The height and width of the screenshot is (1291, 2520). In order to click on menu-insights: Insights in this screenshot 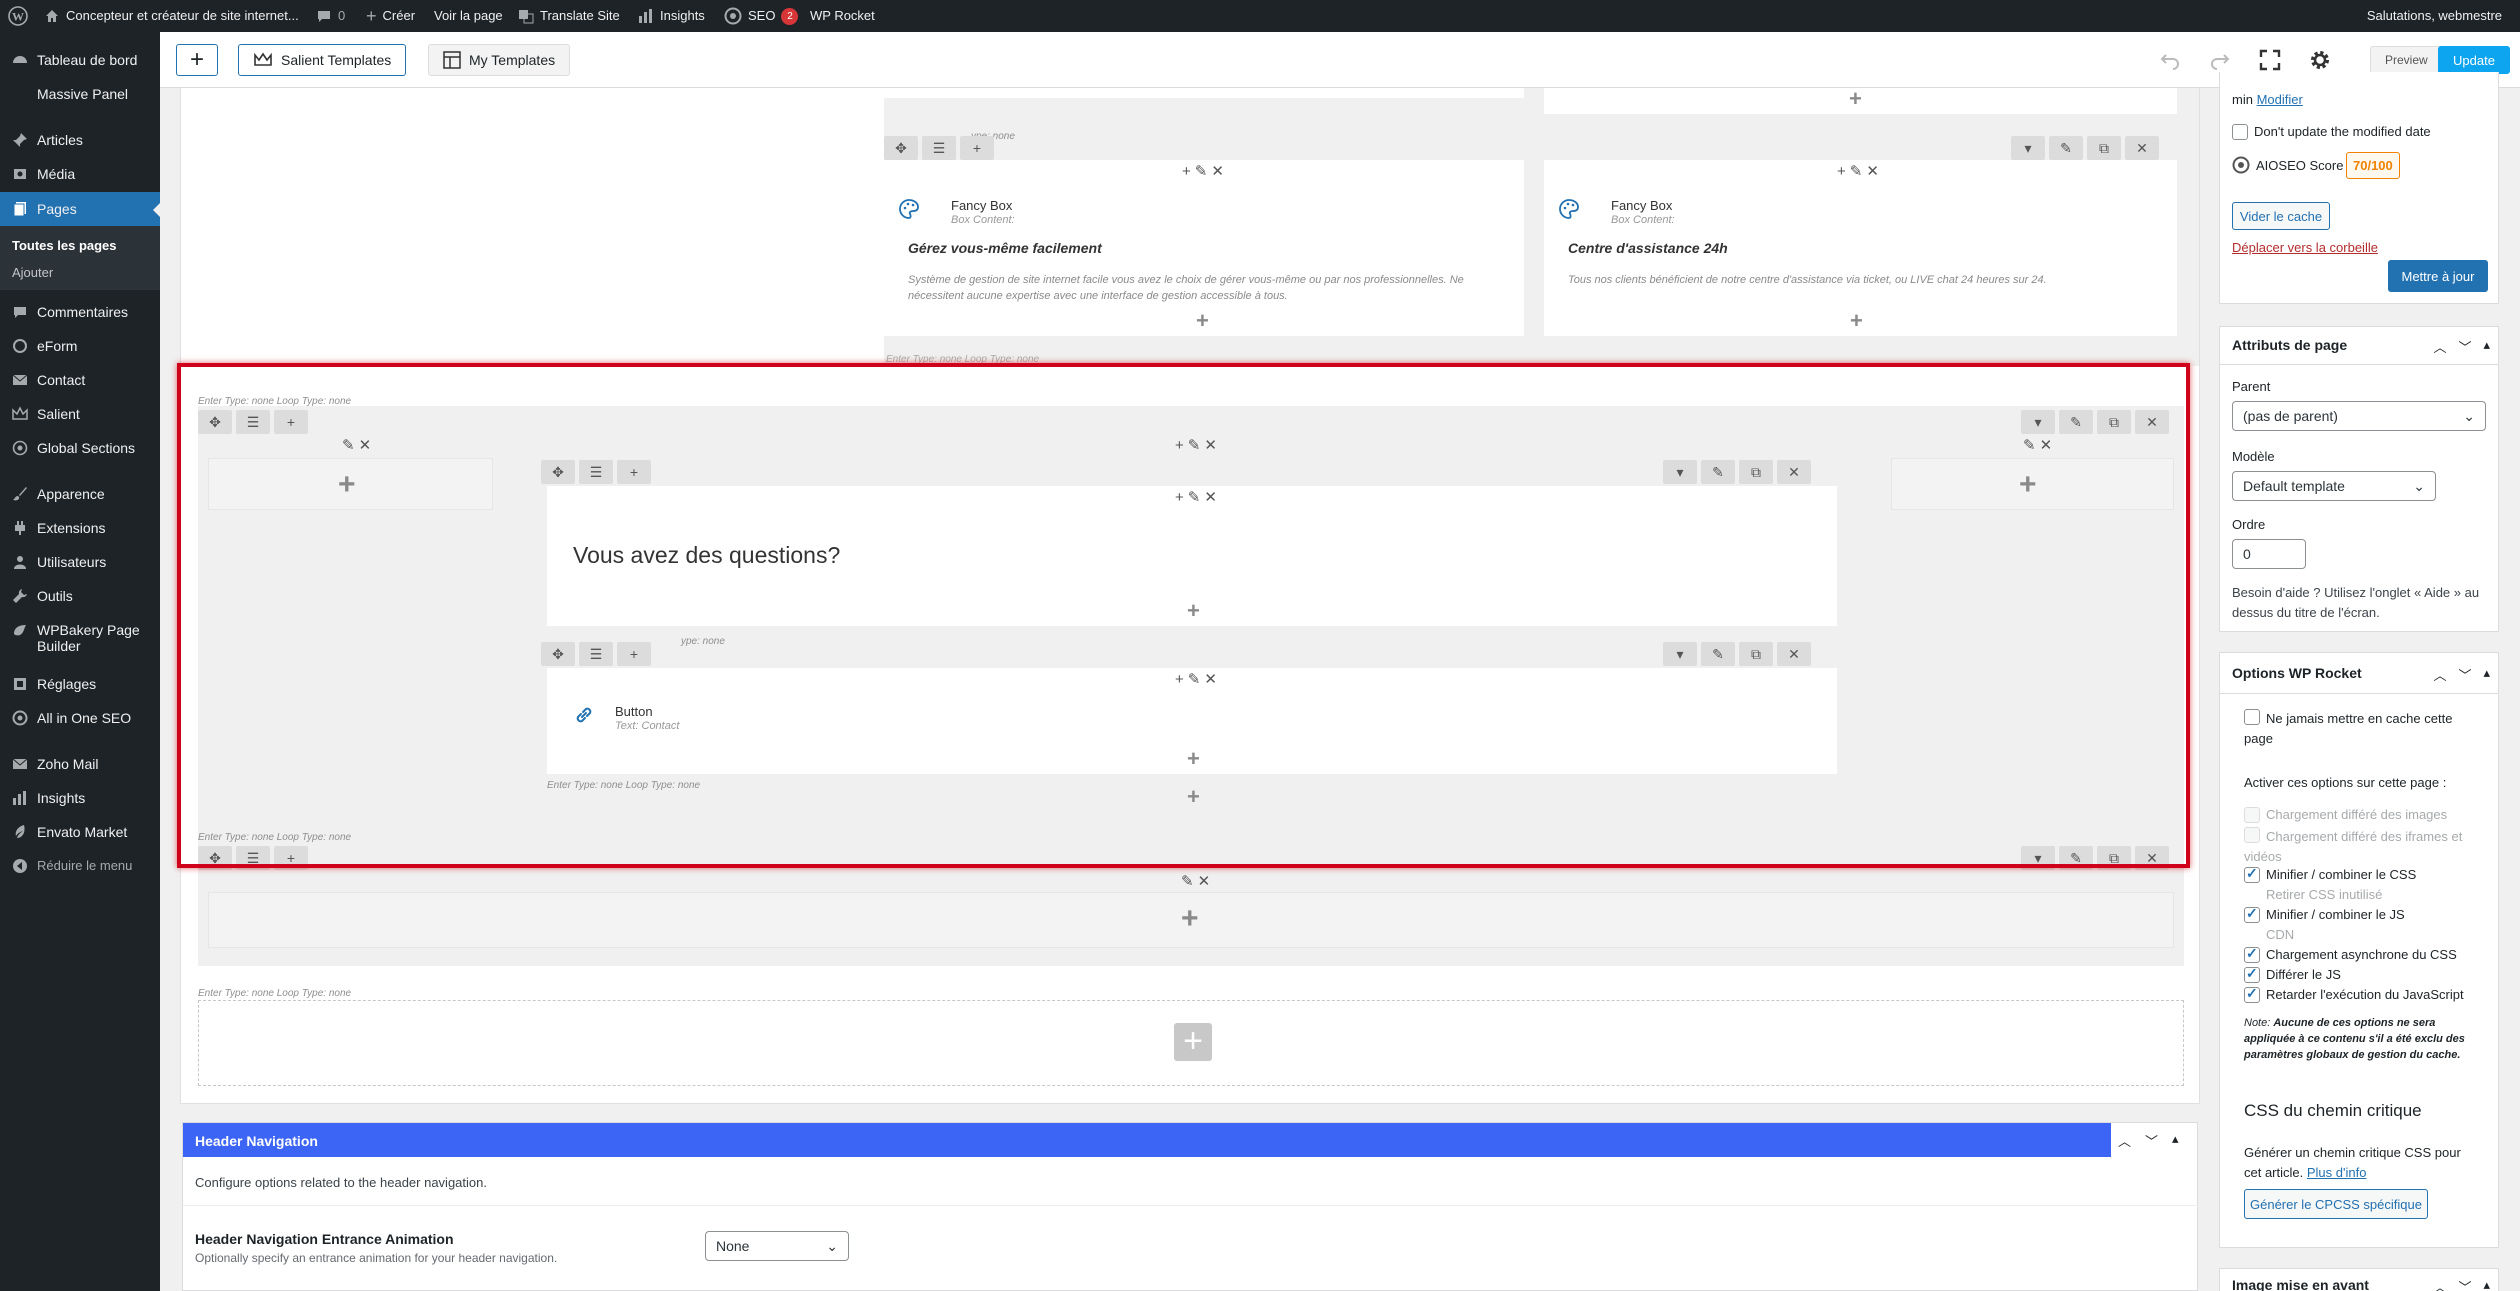, I will do `click(80, 798)`.